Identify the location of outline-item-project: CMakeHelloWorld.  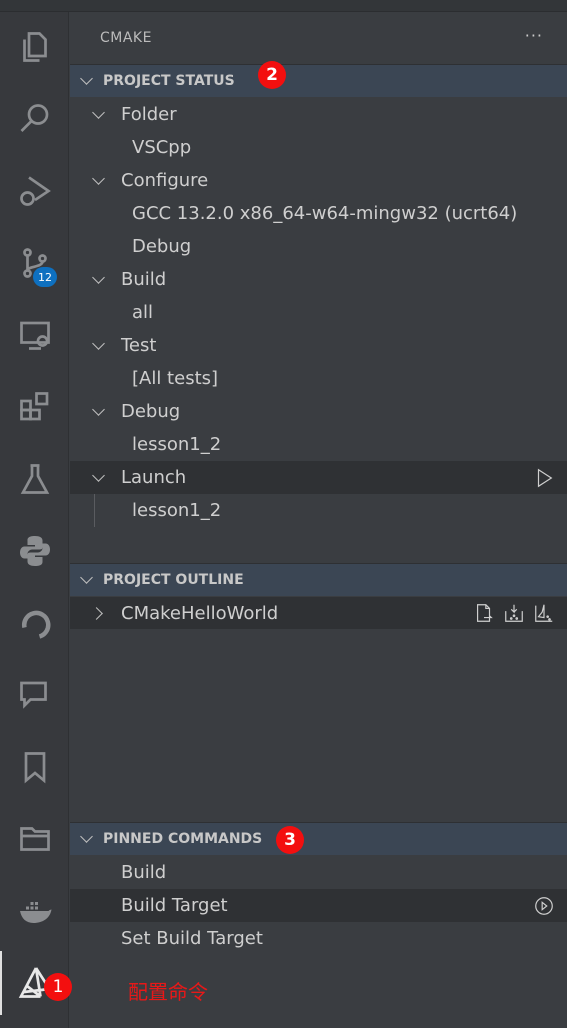
(318, 613).